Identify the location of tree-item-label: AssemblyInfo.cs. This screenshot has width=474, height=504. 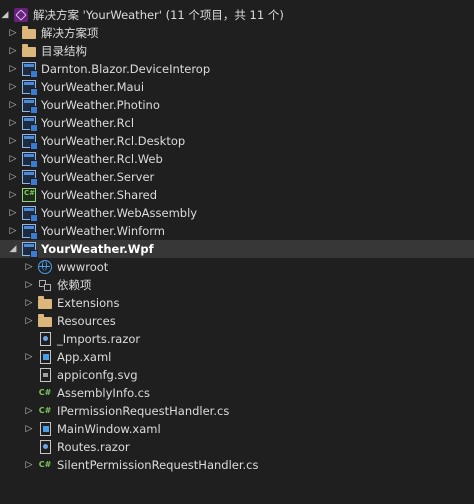
(103, 393).